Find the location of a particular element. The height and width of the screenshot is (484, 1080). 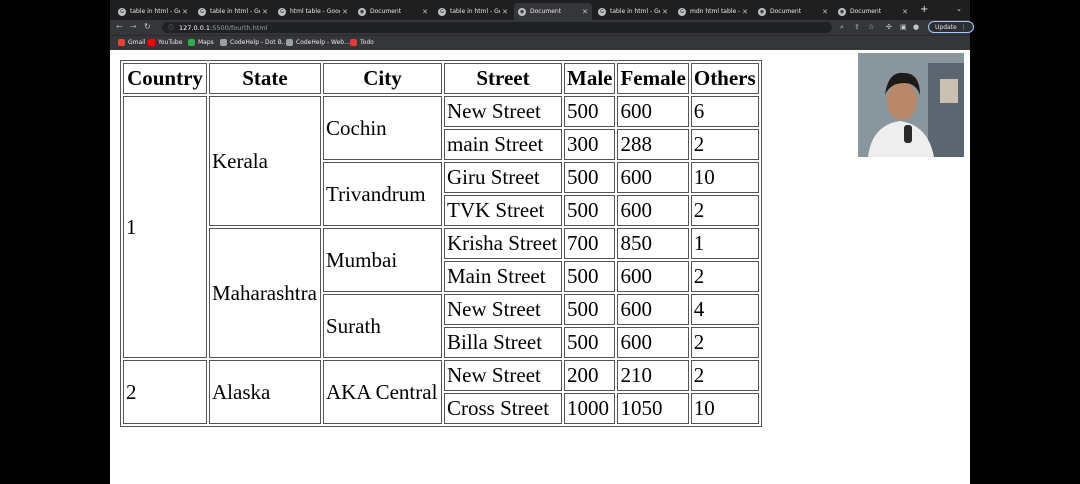

webcam-overlay is located at coordinates (911, 105).